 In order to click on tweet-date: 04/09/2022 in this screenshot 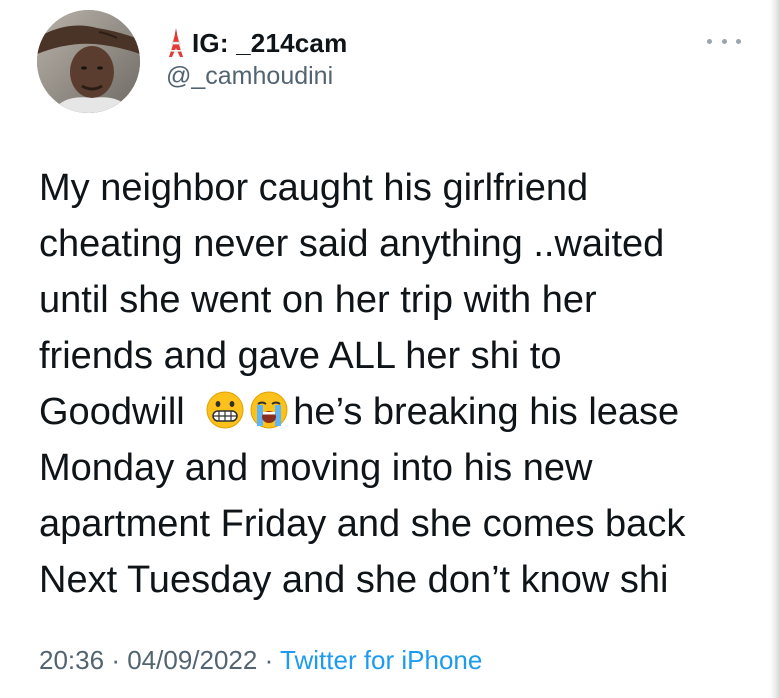, I will do `click(192, 660)`.